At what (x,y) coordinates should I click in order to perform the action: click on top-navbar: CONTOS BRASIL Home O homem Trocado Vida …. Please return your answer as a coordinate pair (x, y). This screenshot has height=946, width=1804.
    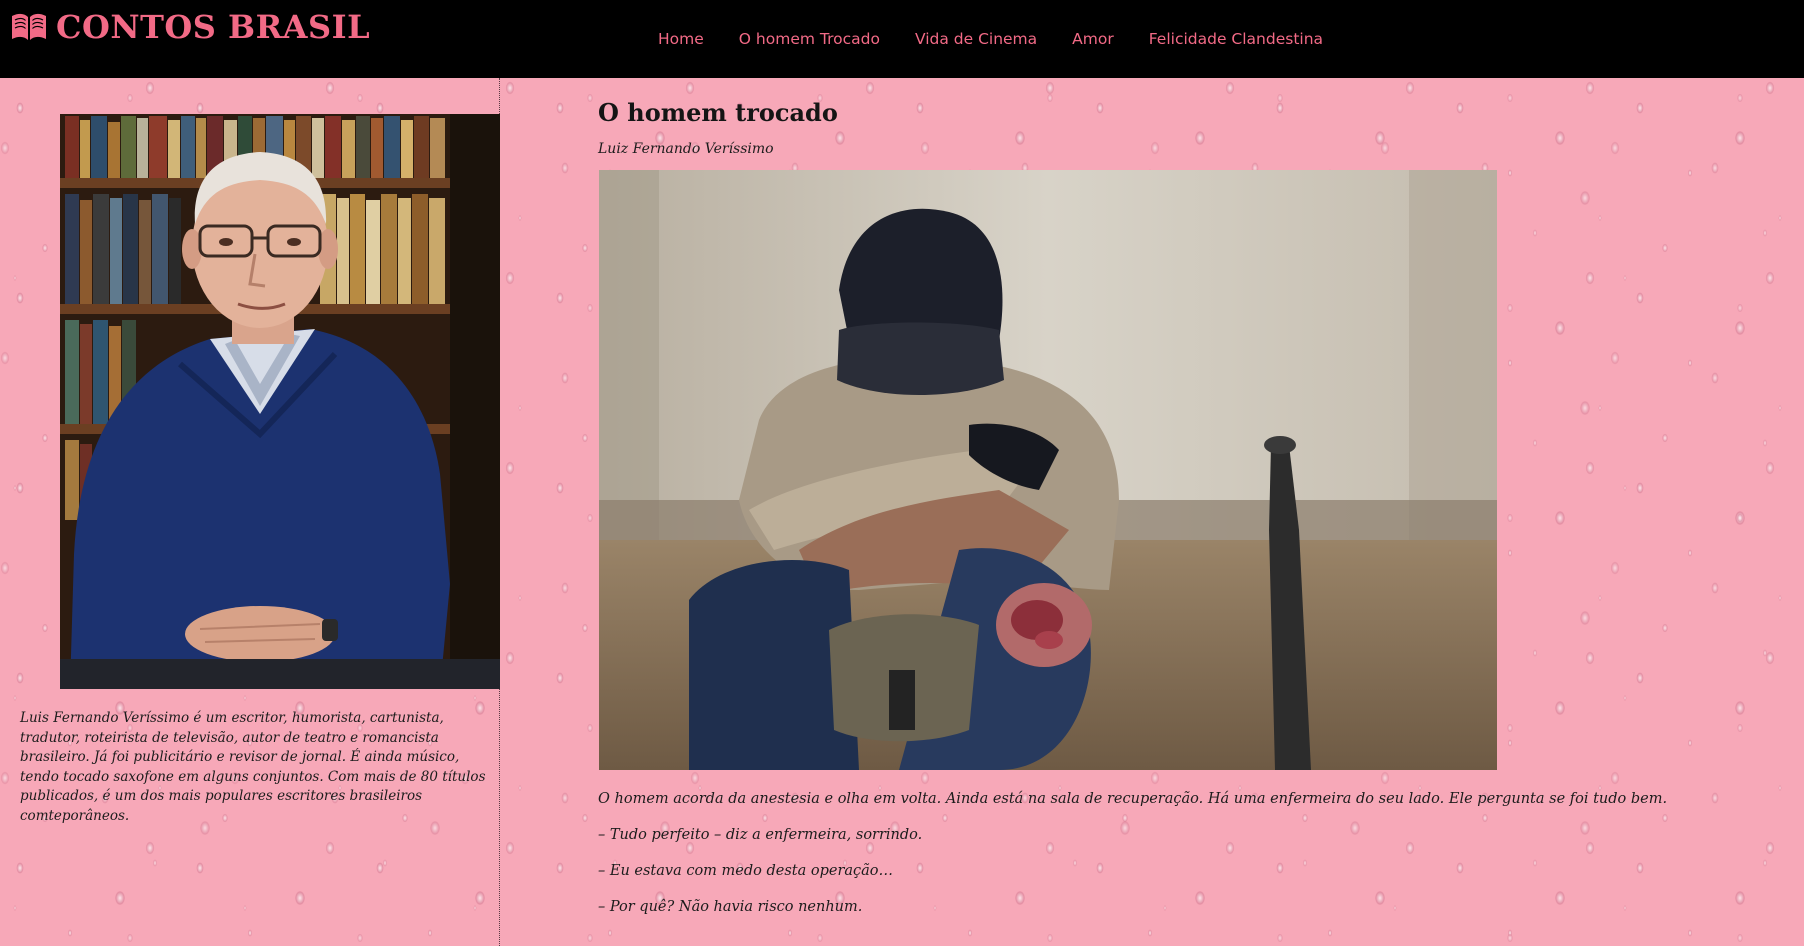
    Looking at the image, I should click on (902, 39).